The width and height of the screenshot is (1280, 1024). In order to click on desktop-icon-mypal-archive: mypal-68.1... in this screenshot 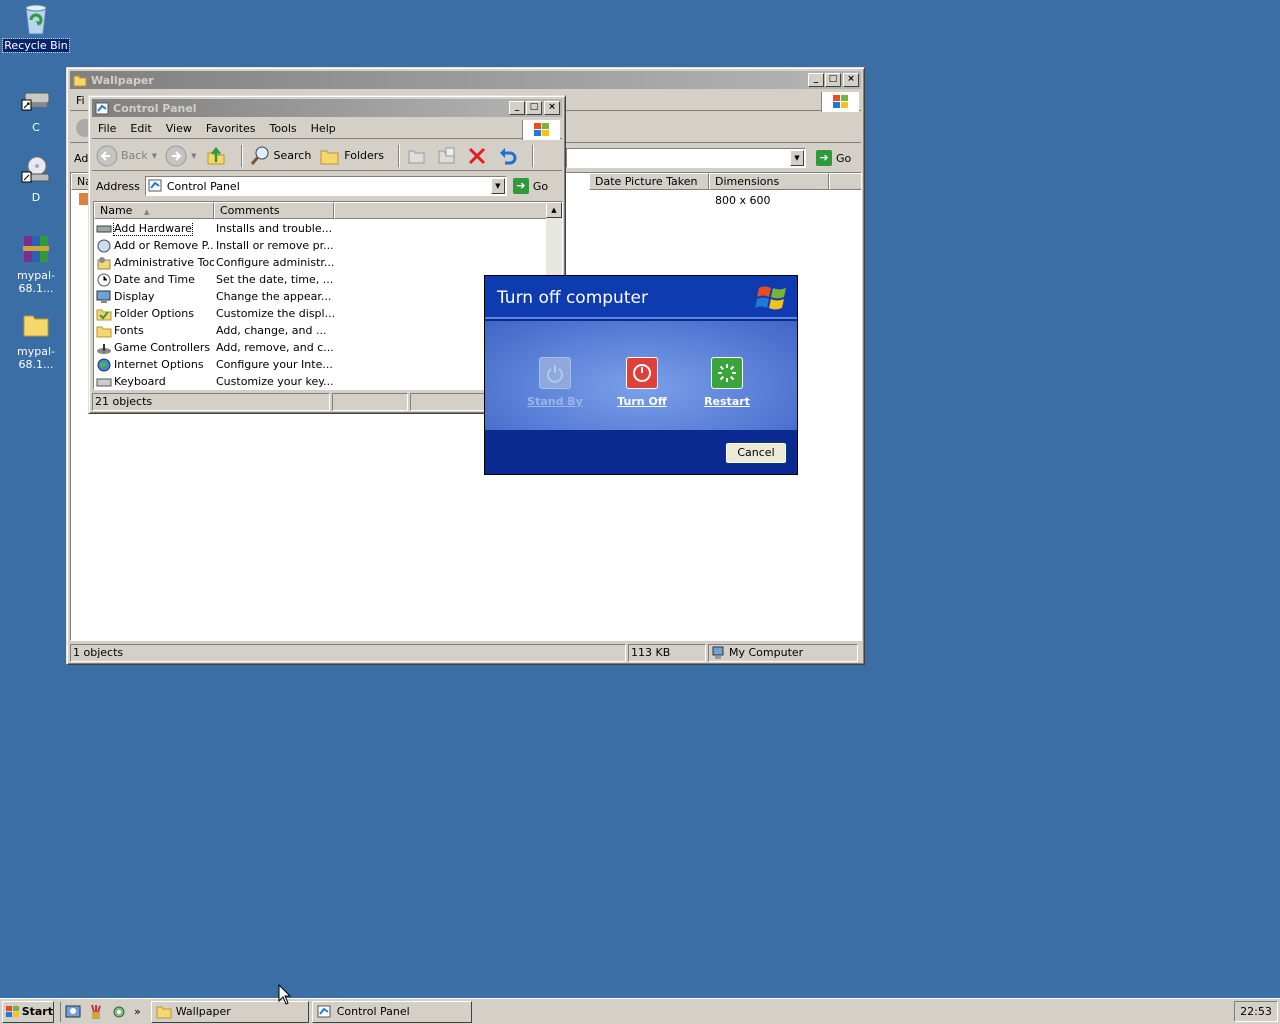, I will do `click(36, 263)`.